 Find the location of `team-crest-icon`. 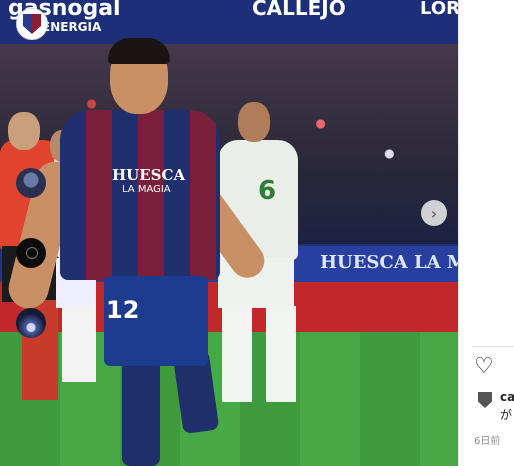

team-crest-icon is located at coordinates (32, 24).